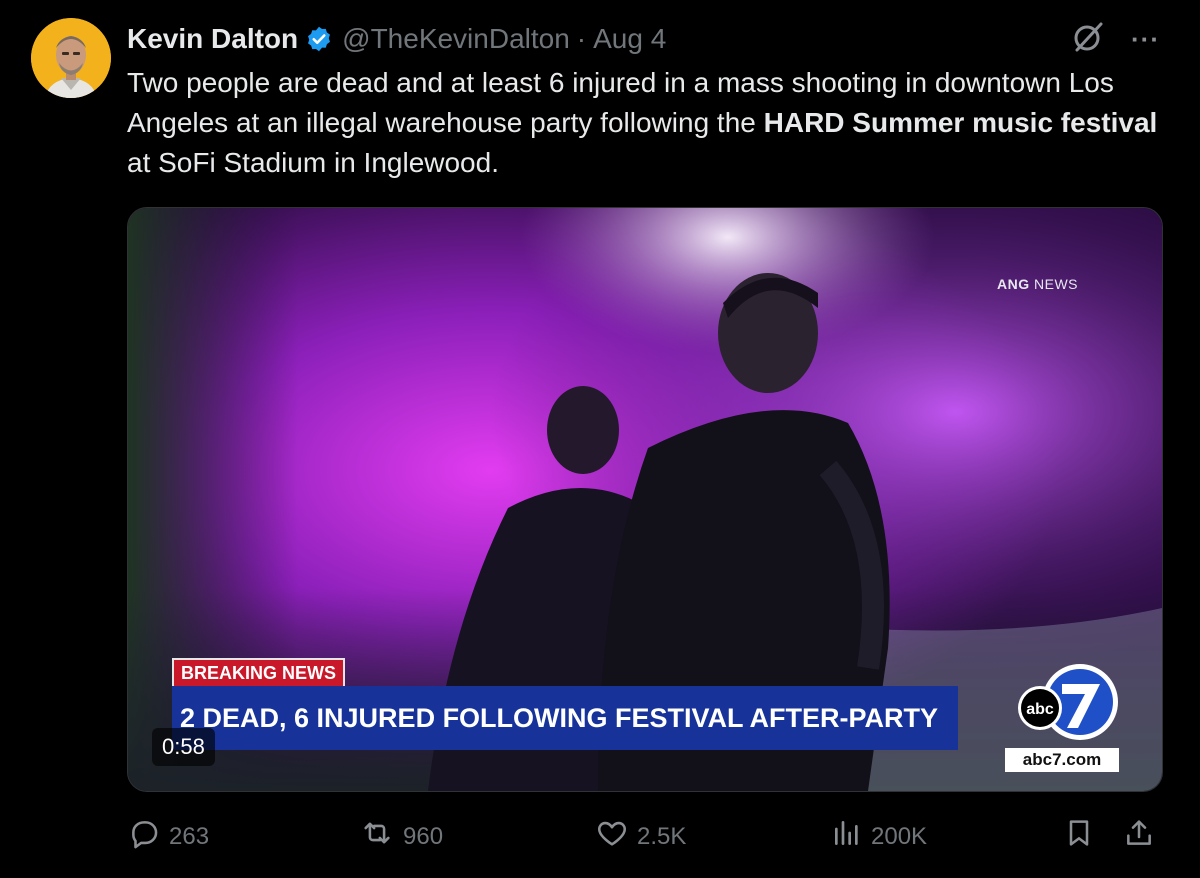  I want to click on like-count: 2.5K, so click(662, 836).